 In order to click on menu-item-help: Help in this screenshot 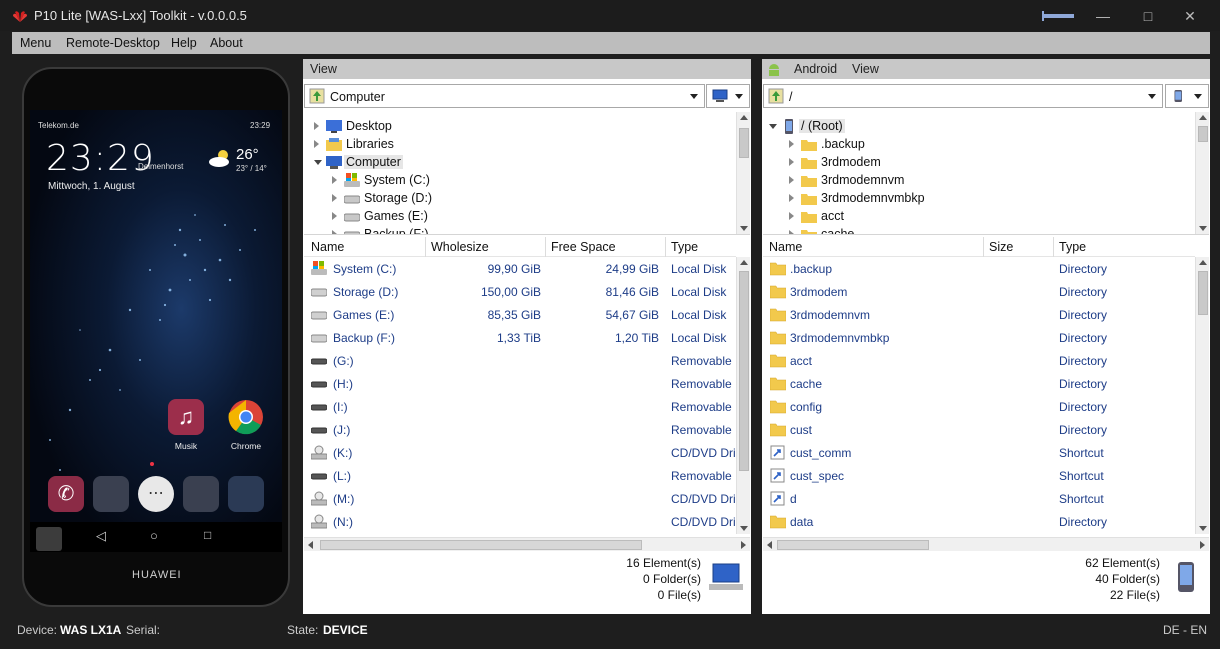, I will do `click(184, 43)`.